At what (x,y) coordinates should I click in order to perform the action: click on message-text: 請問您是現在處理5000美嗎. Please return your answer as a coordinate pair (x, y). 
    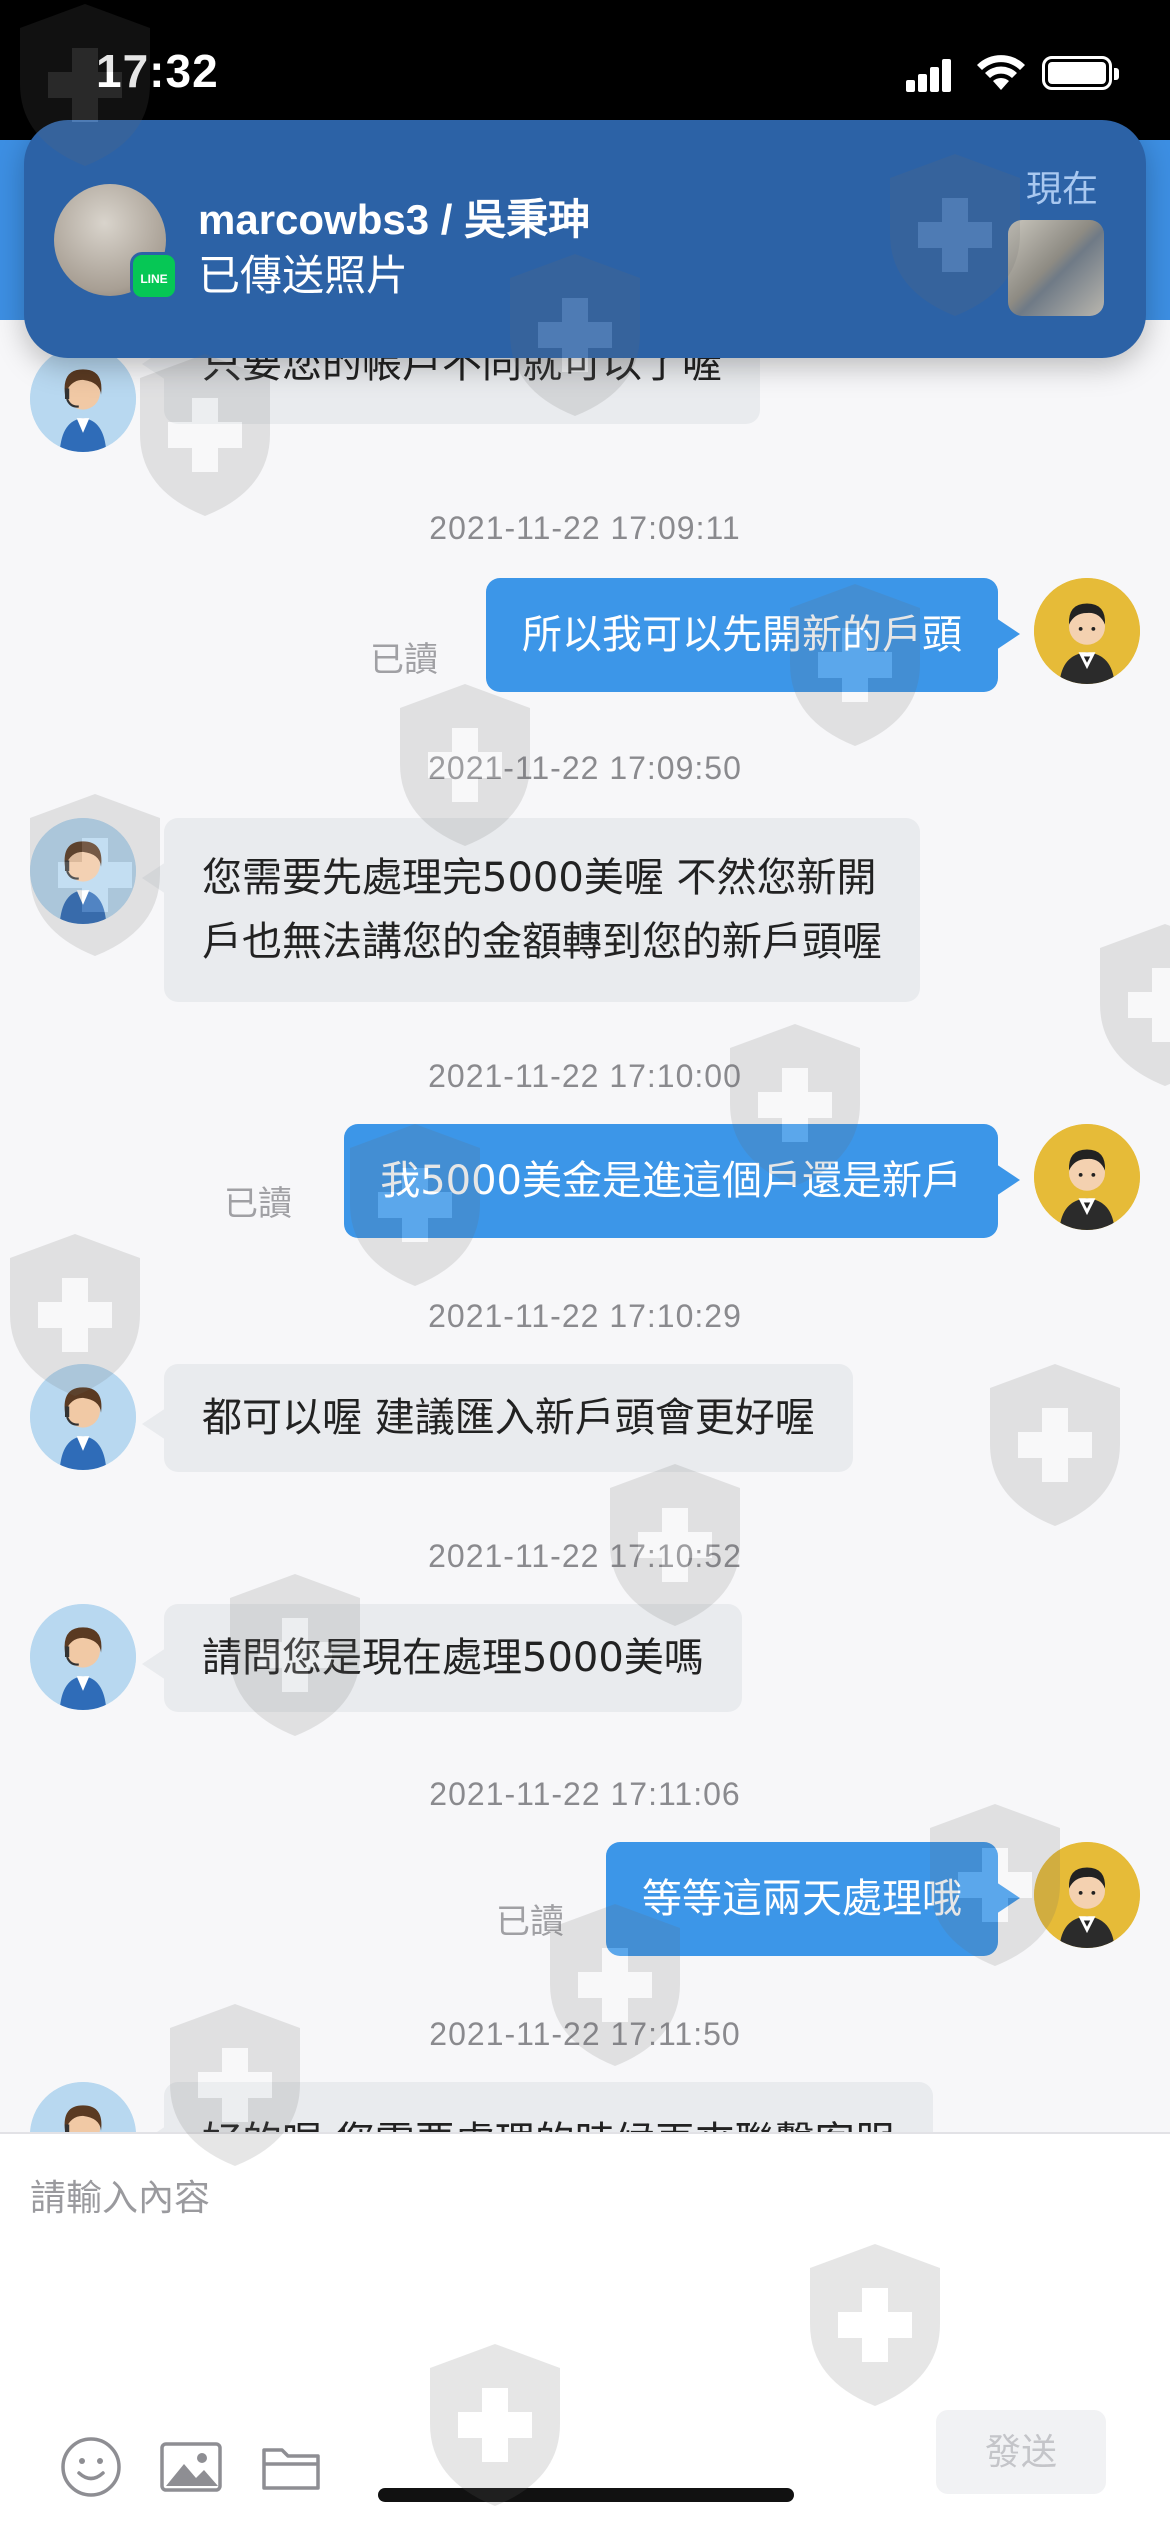
    Looking at the image, I should click on (453, 1658).